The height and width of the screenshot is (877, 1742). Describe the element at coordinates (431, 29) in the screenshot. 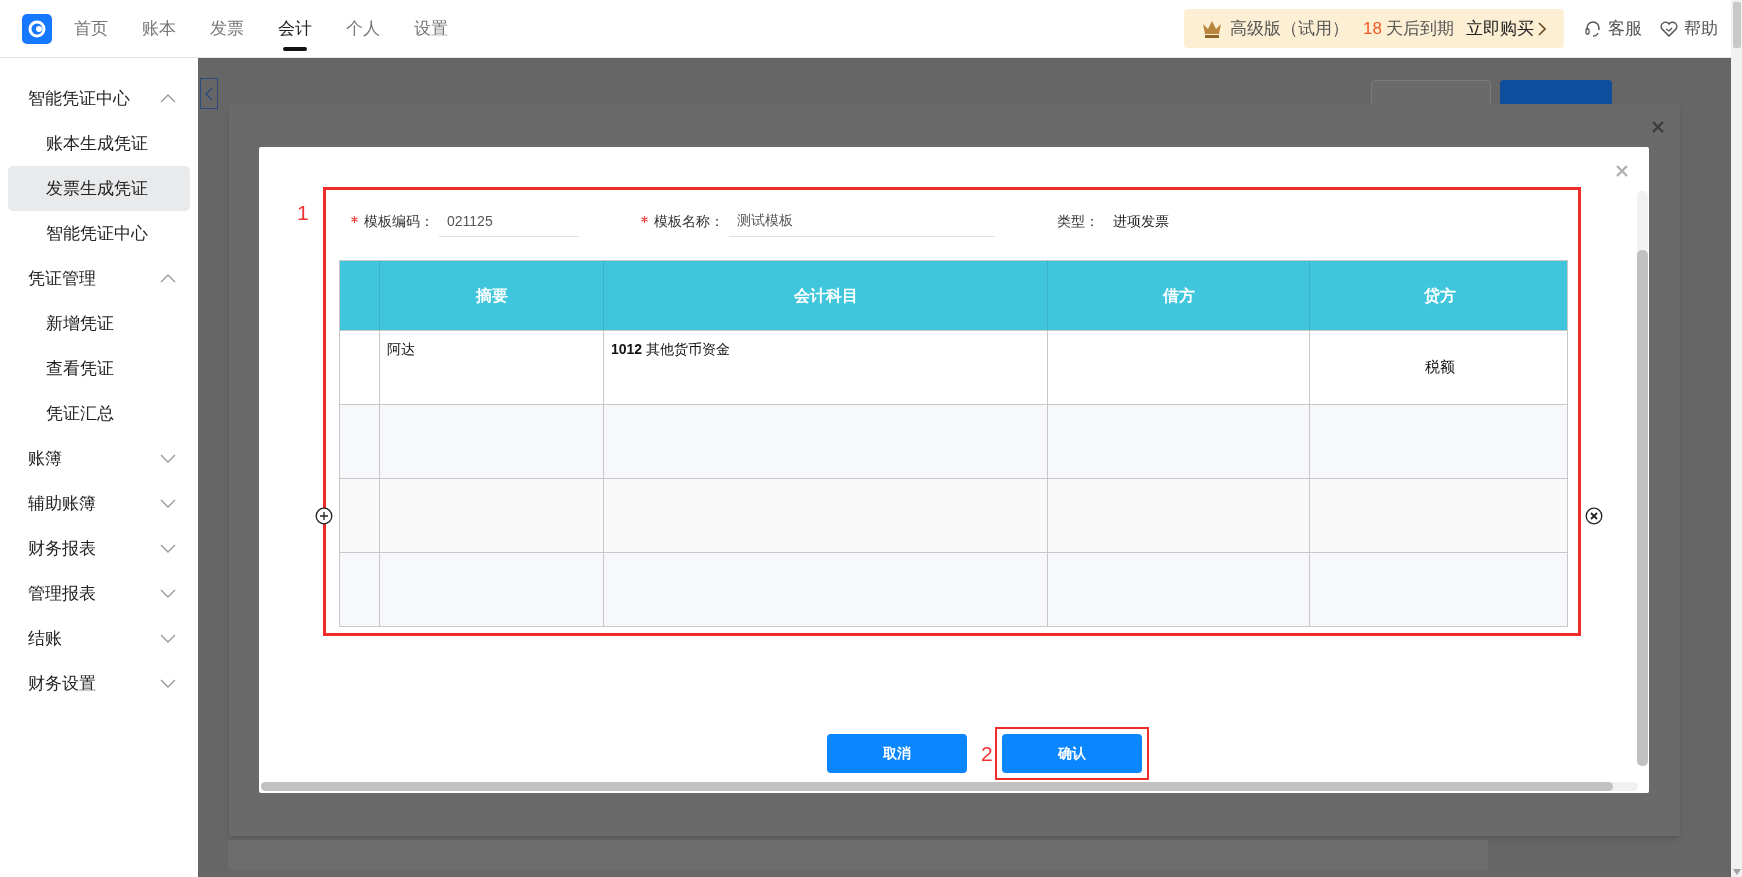

I see `nav-tab: 设置` at that location.